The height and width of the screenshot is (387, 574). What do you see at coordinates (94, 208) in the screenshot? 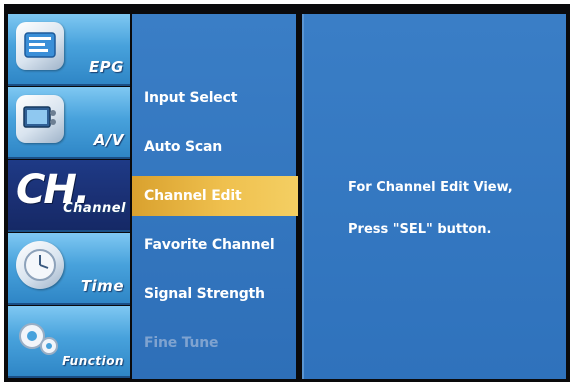
I see `tab-channel-label: Channel` at bounding box center [94, 208].